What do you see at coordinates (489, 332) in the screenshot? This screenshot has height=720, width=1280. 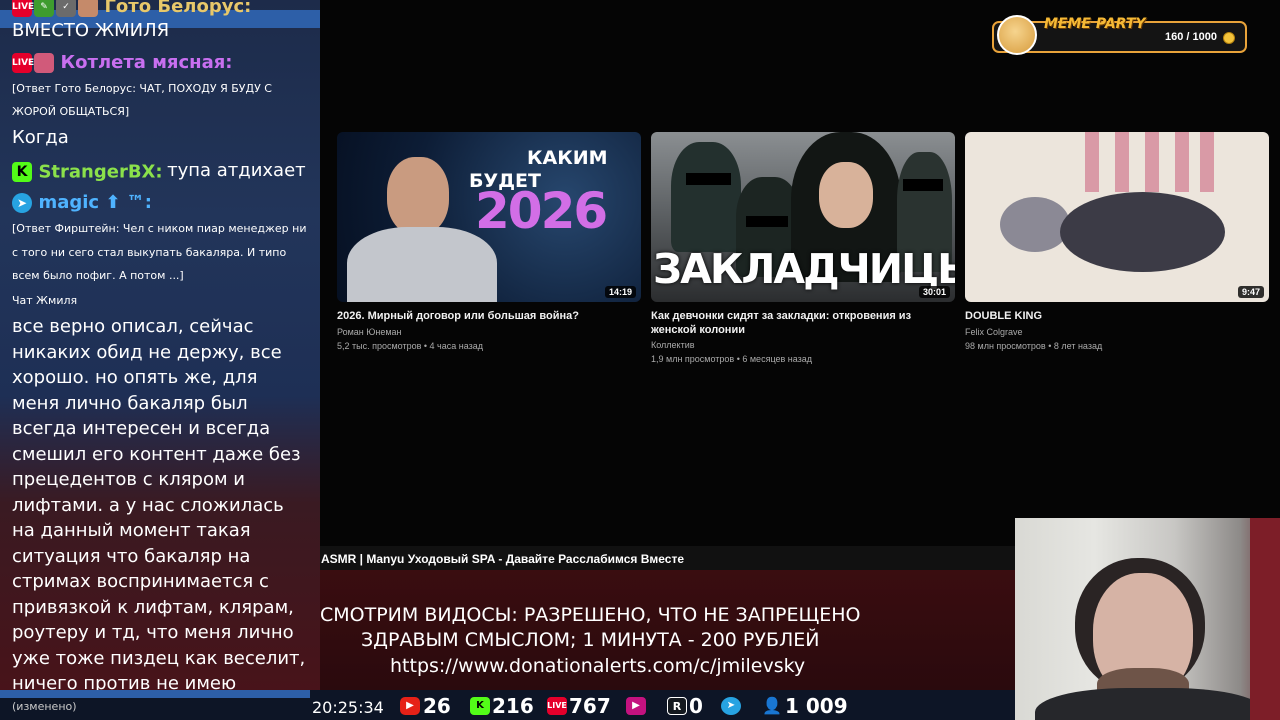 I see `video-channel: Роман Юнеман` at bounding box center [489, 332].